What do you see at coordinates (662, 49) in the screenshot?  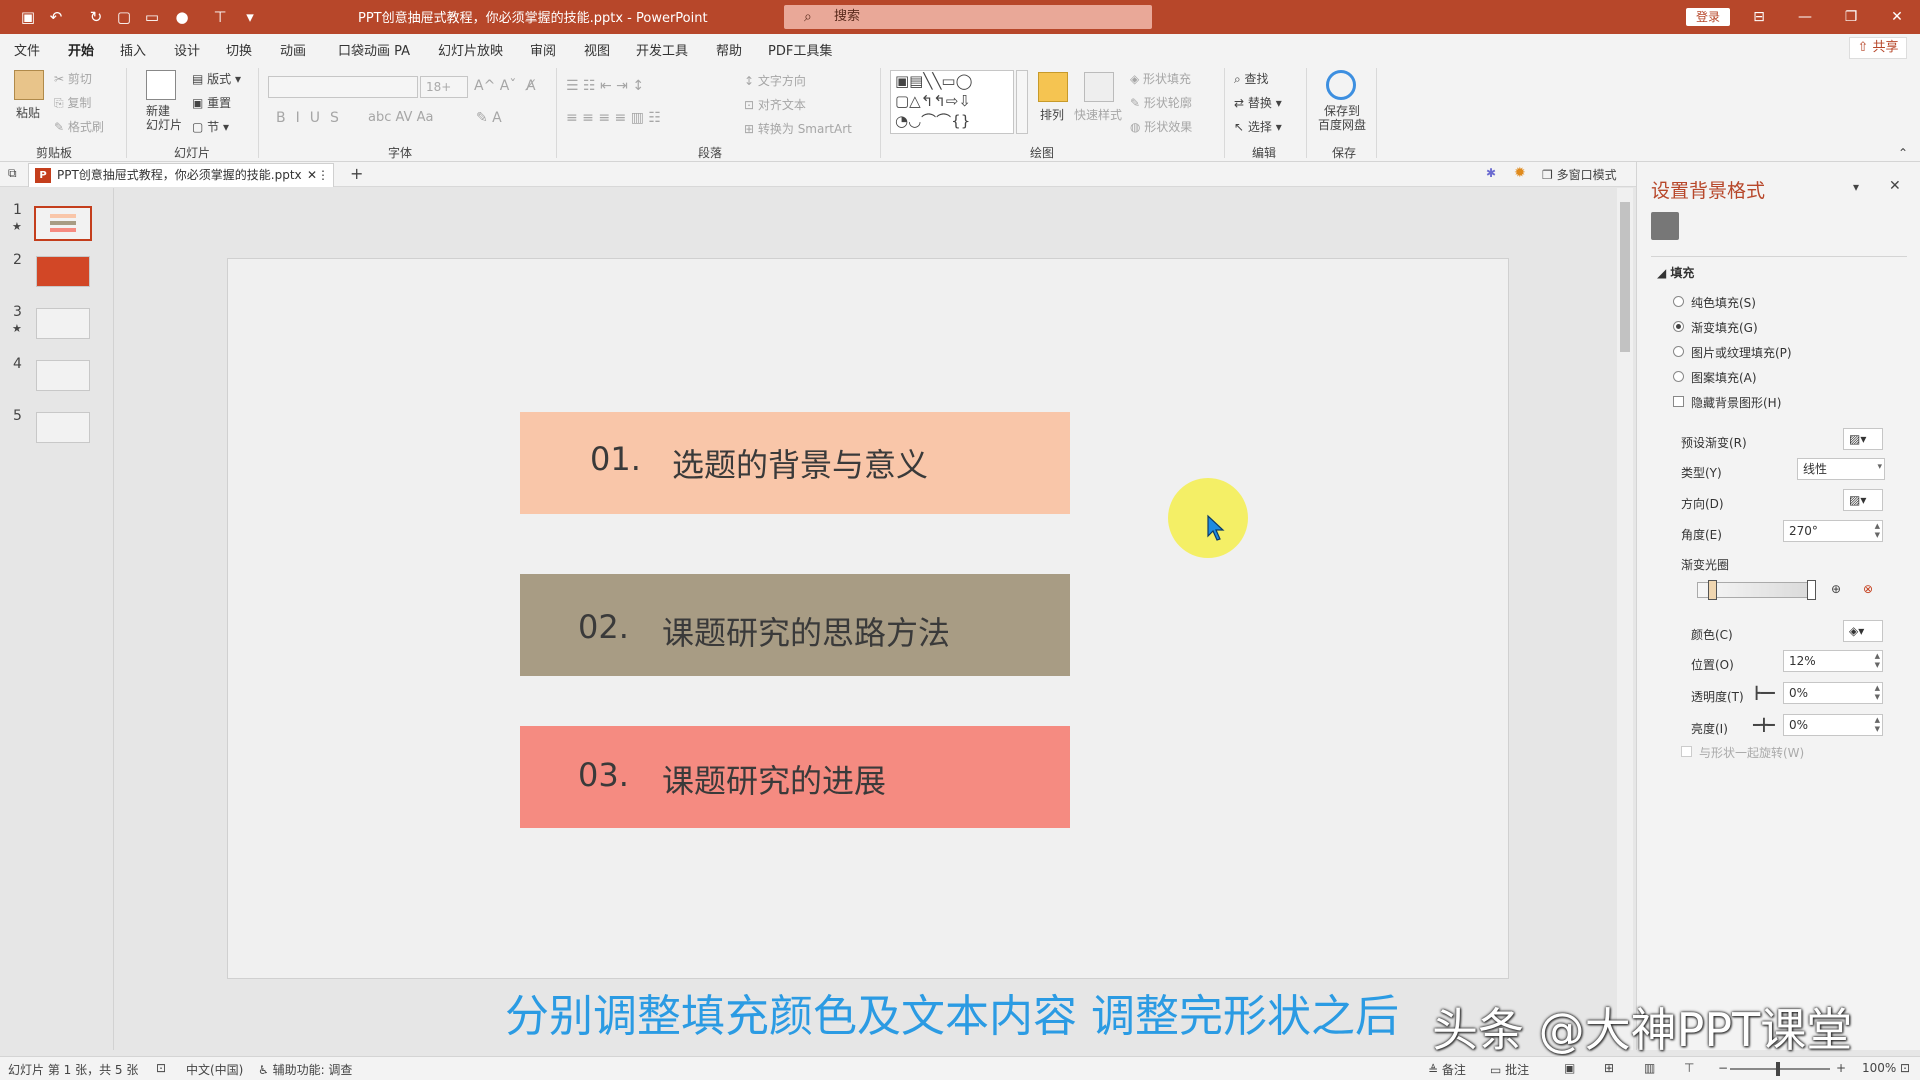 I see `menu-developer: 开发工具` at bounding box center [662, 49].